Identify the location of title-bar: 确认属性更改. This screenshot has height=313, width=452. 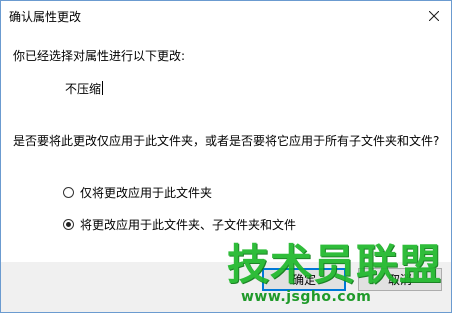
(226, 16).